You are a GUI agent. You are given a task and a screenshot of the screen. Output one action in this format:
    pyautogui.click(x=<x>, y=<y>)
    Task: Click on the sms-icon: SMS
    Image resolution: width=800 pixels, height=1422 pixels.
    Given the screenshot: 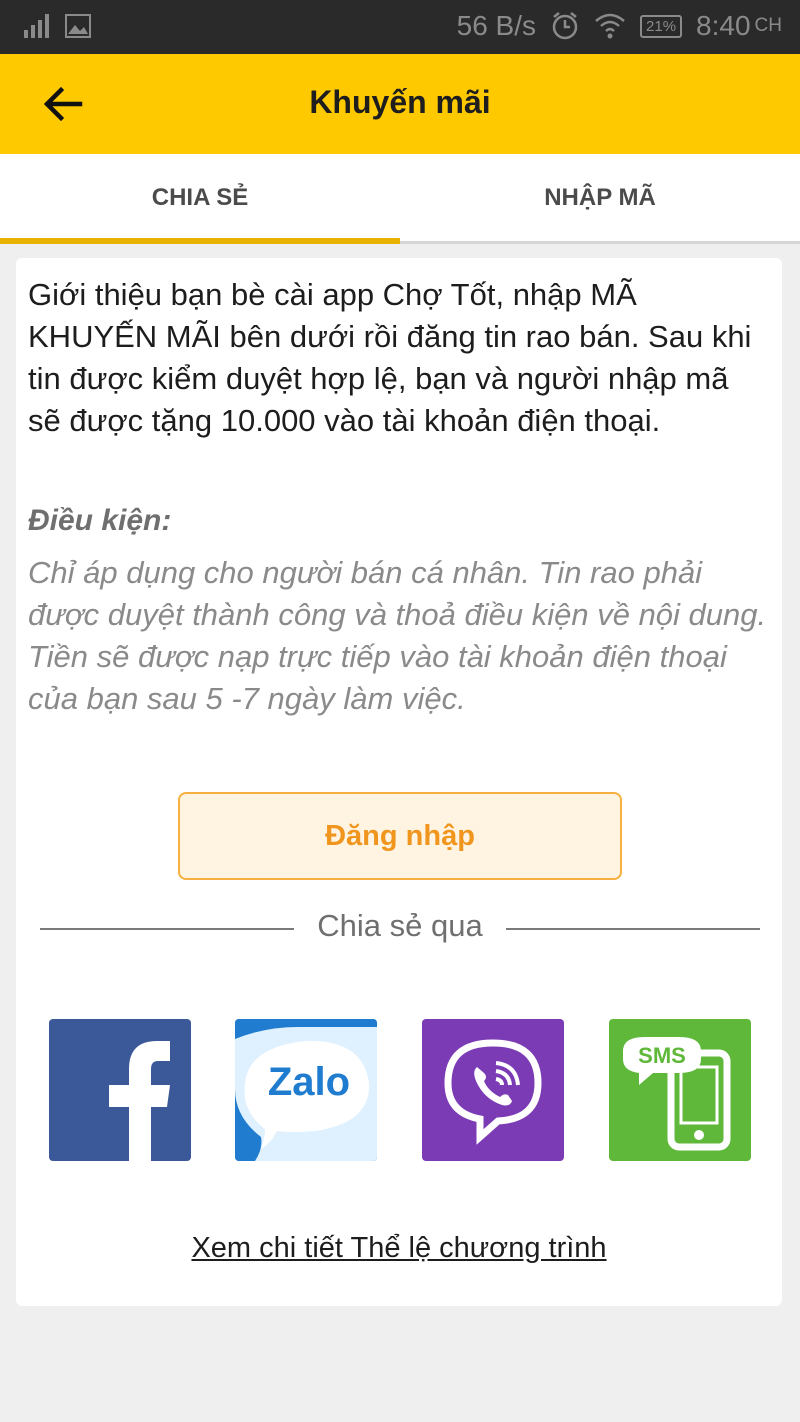 What is the action you would take?
    pyautogui.click(x=677, y=1094)
    